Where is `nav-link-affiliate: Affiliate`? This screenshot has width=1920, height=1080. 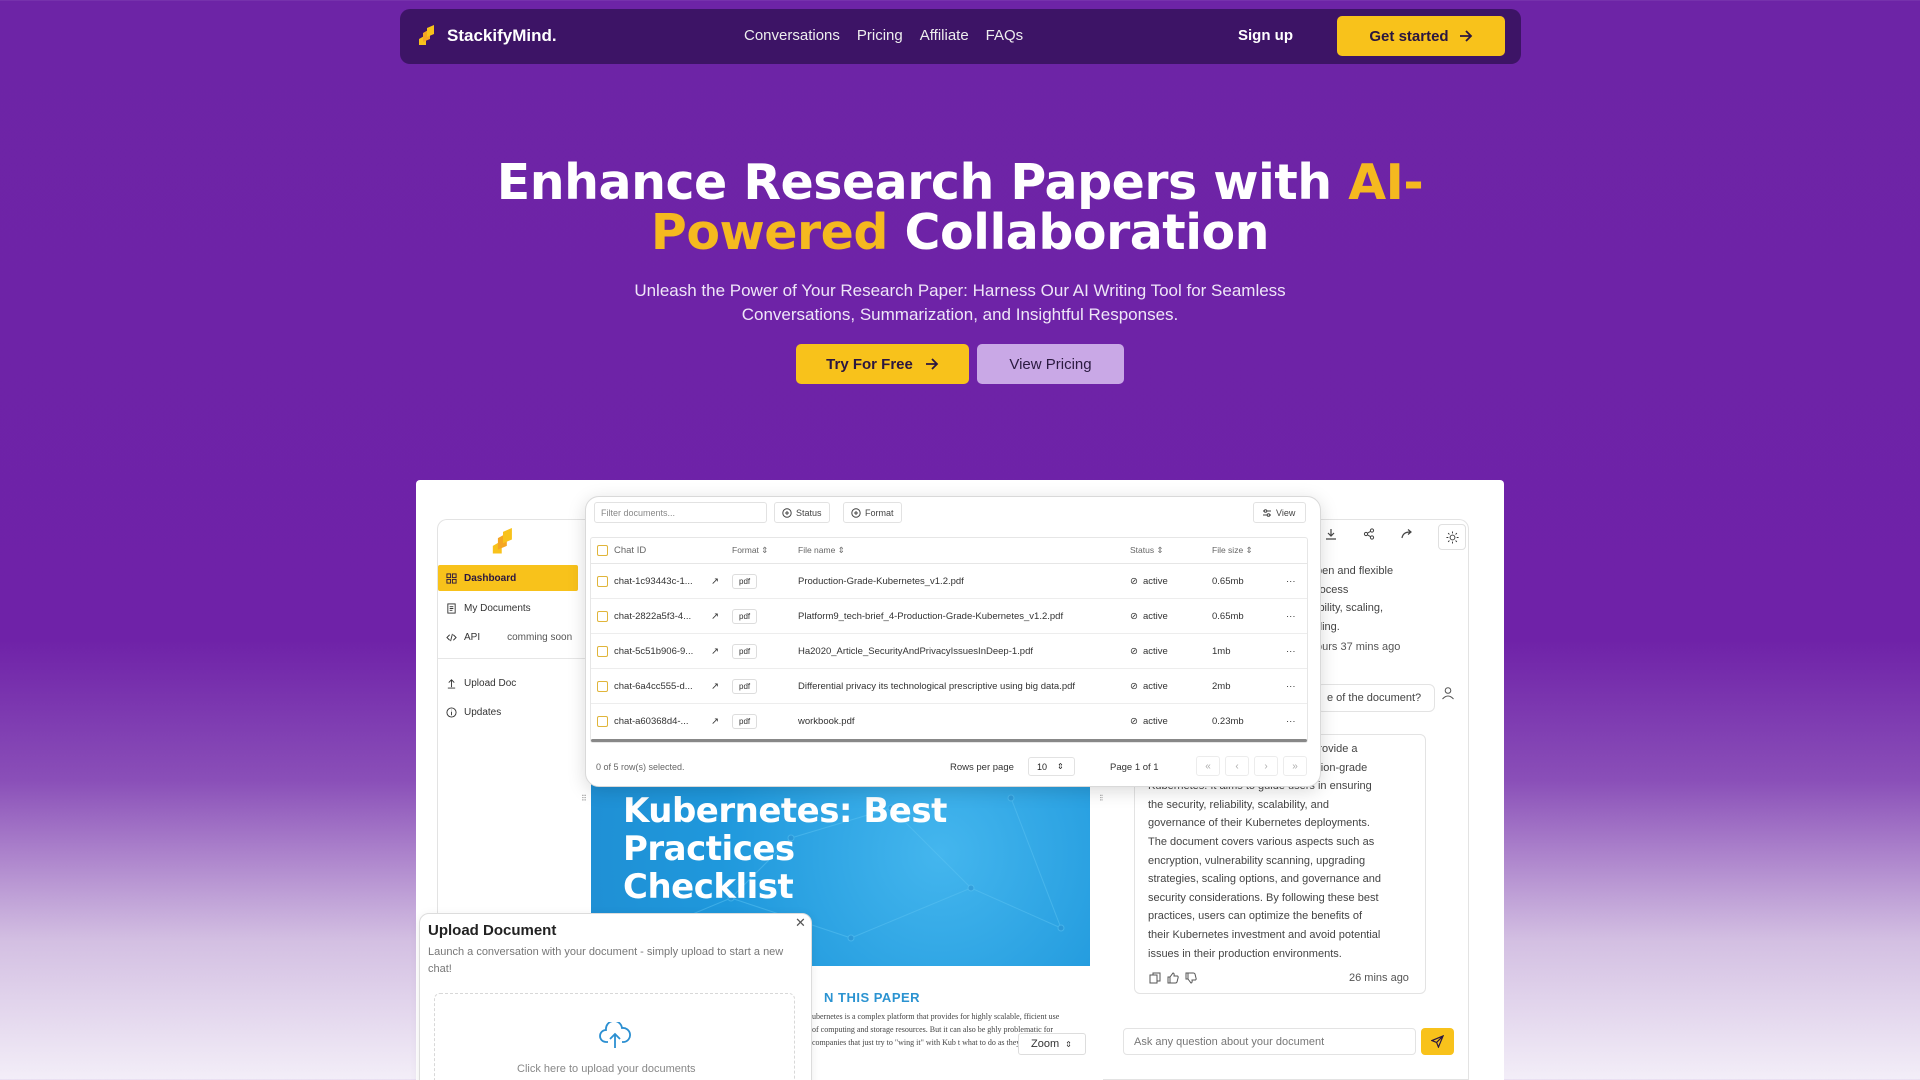 nav-link-affiliate: Affiliate is located at coordinates (944, 35).